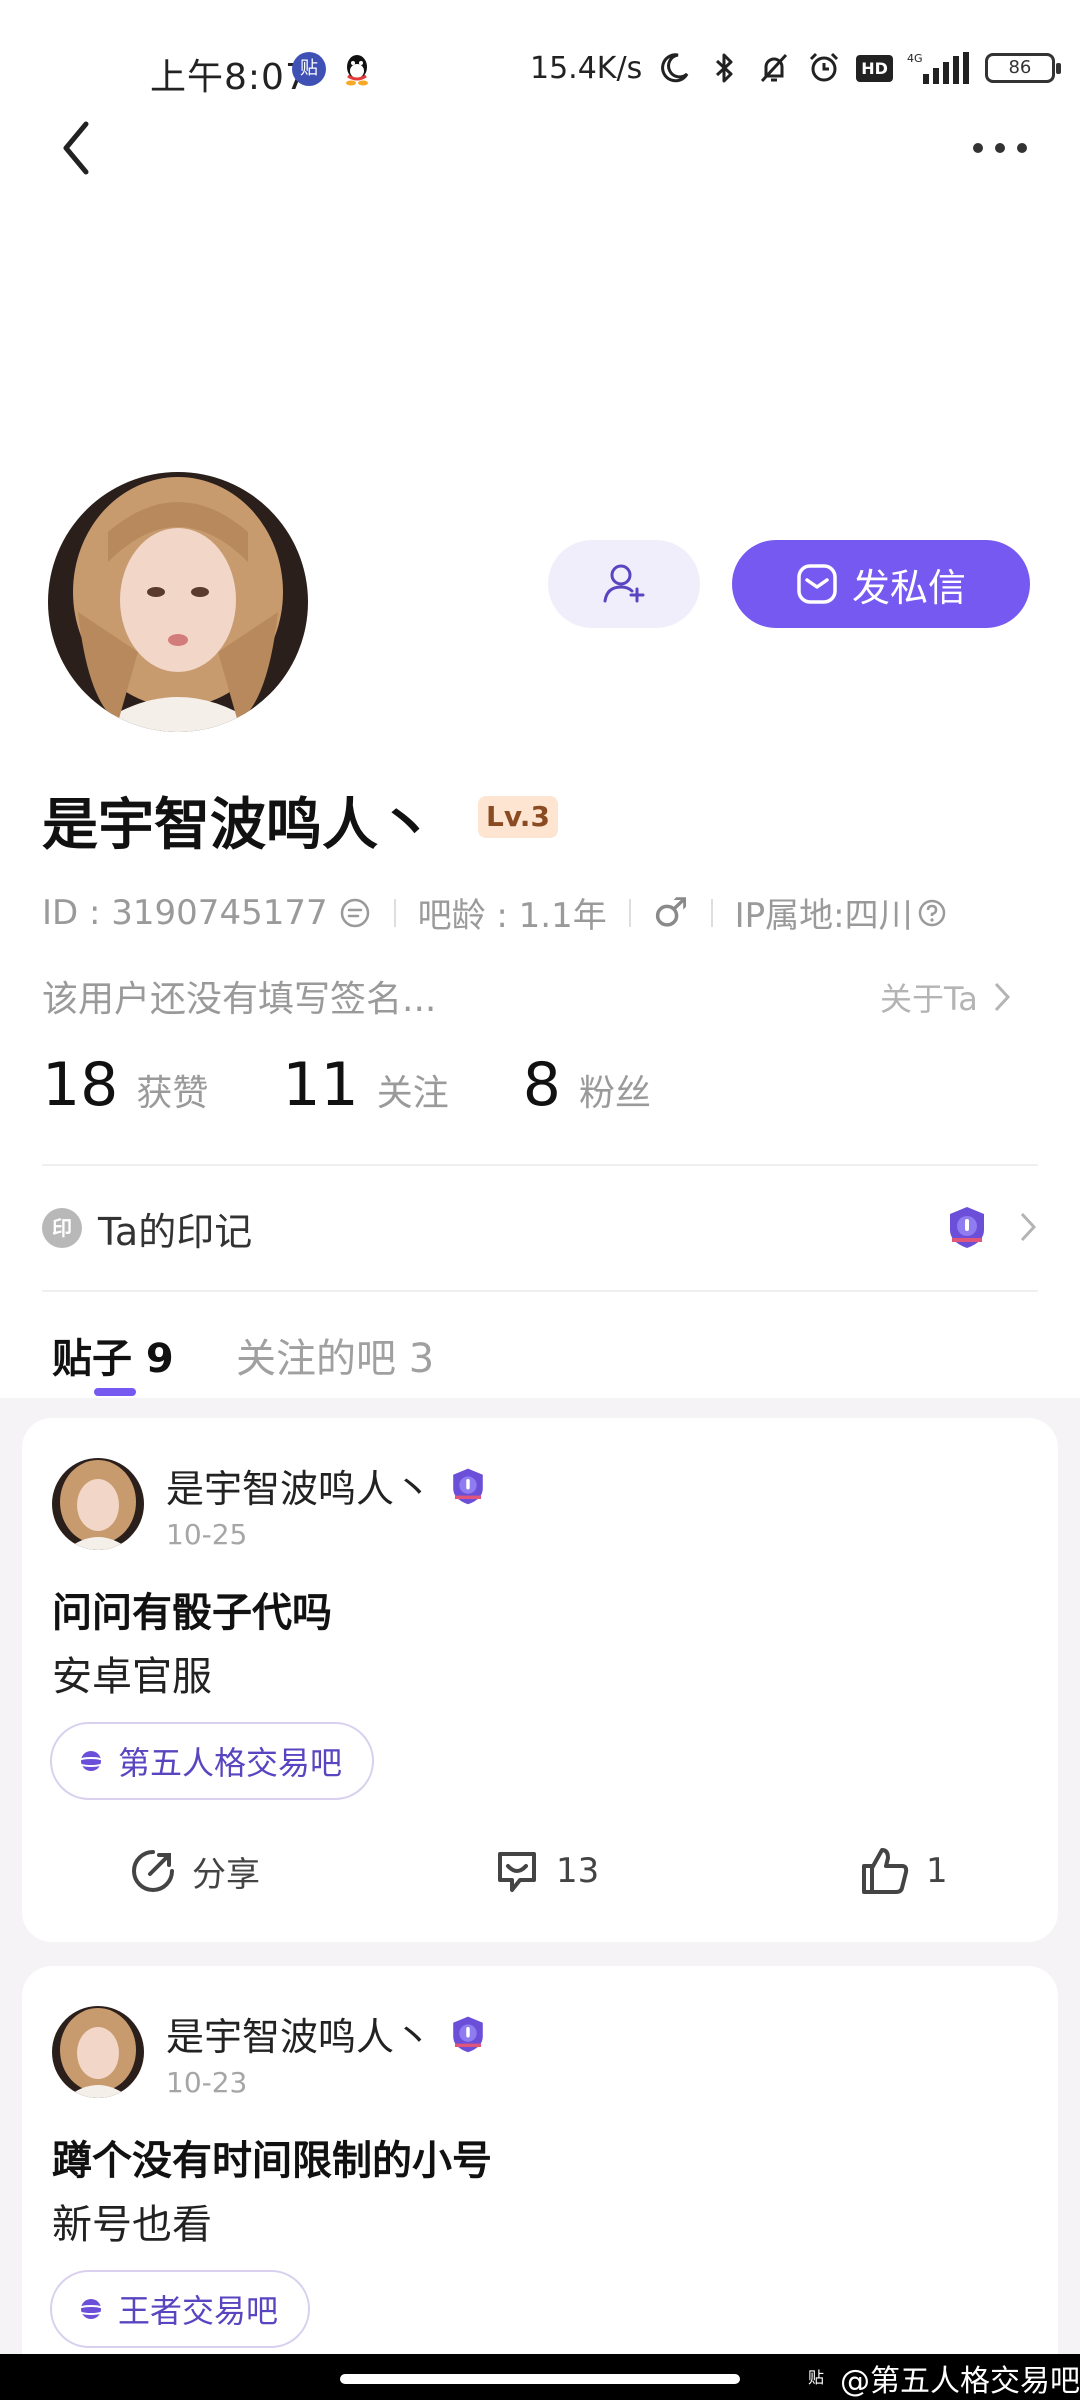  Describe the element at coordinates (517, 1872) in the screenshot. I see `comment-icon` at that location.